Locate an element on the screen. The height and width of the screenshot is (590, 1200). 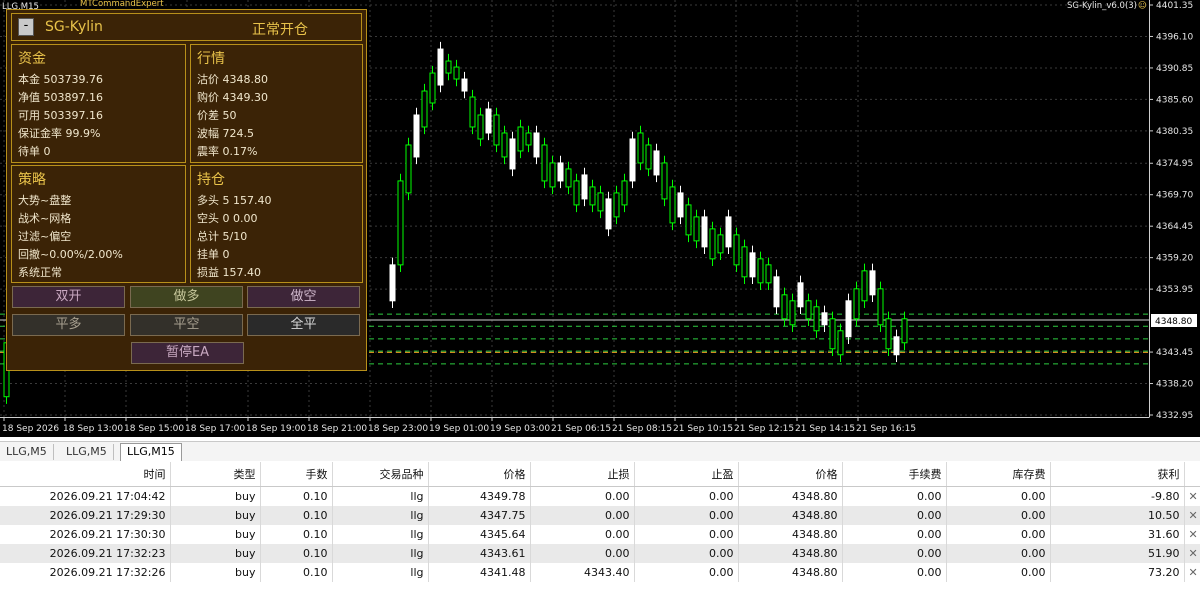
market-title: 行情 is located at coordinates (211, 59).